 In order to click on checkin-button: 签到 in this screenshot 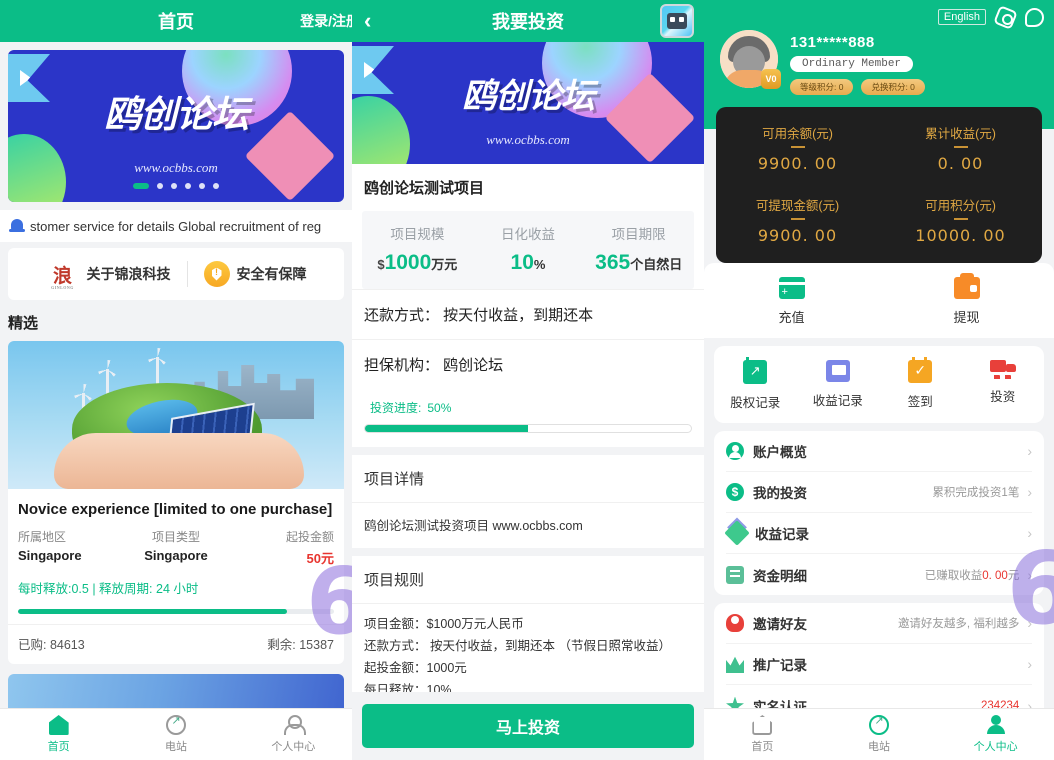, I will do `click(920, 384)`.